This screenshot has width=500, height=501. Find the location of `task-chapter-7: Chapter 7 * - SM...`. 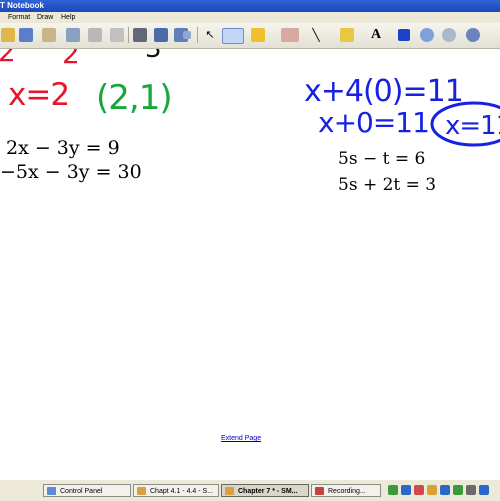

task-chapter-7: Chapter 7 * - SM... is located at coordinates (265, 490).